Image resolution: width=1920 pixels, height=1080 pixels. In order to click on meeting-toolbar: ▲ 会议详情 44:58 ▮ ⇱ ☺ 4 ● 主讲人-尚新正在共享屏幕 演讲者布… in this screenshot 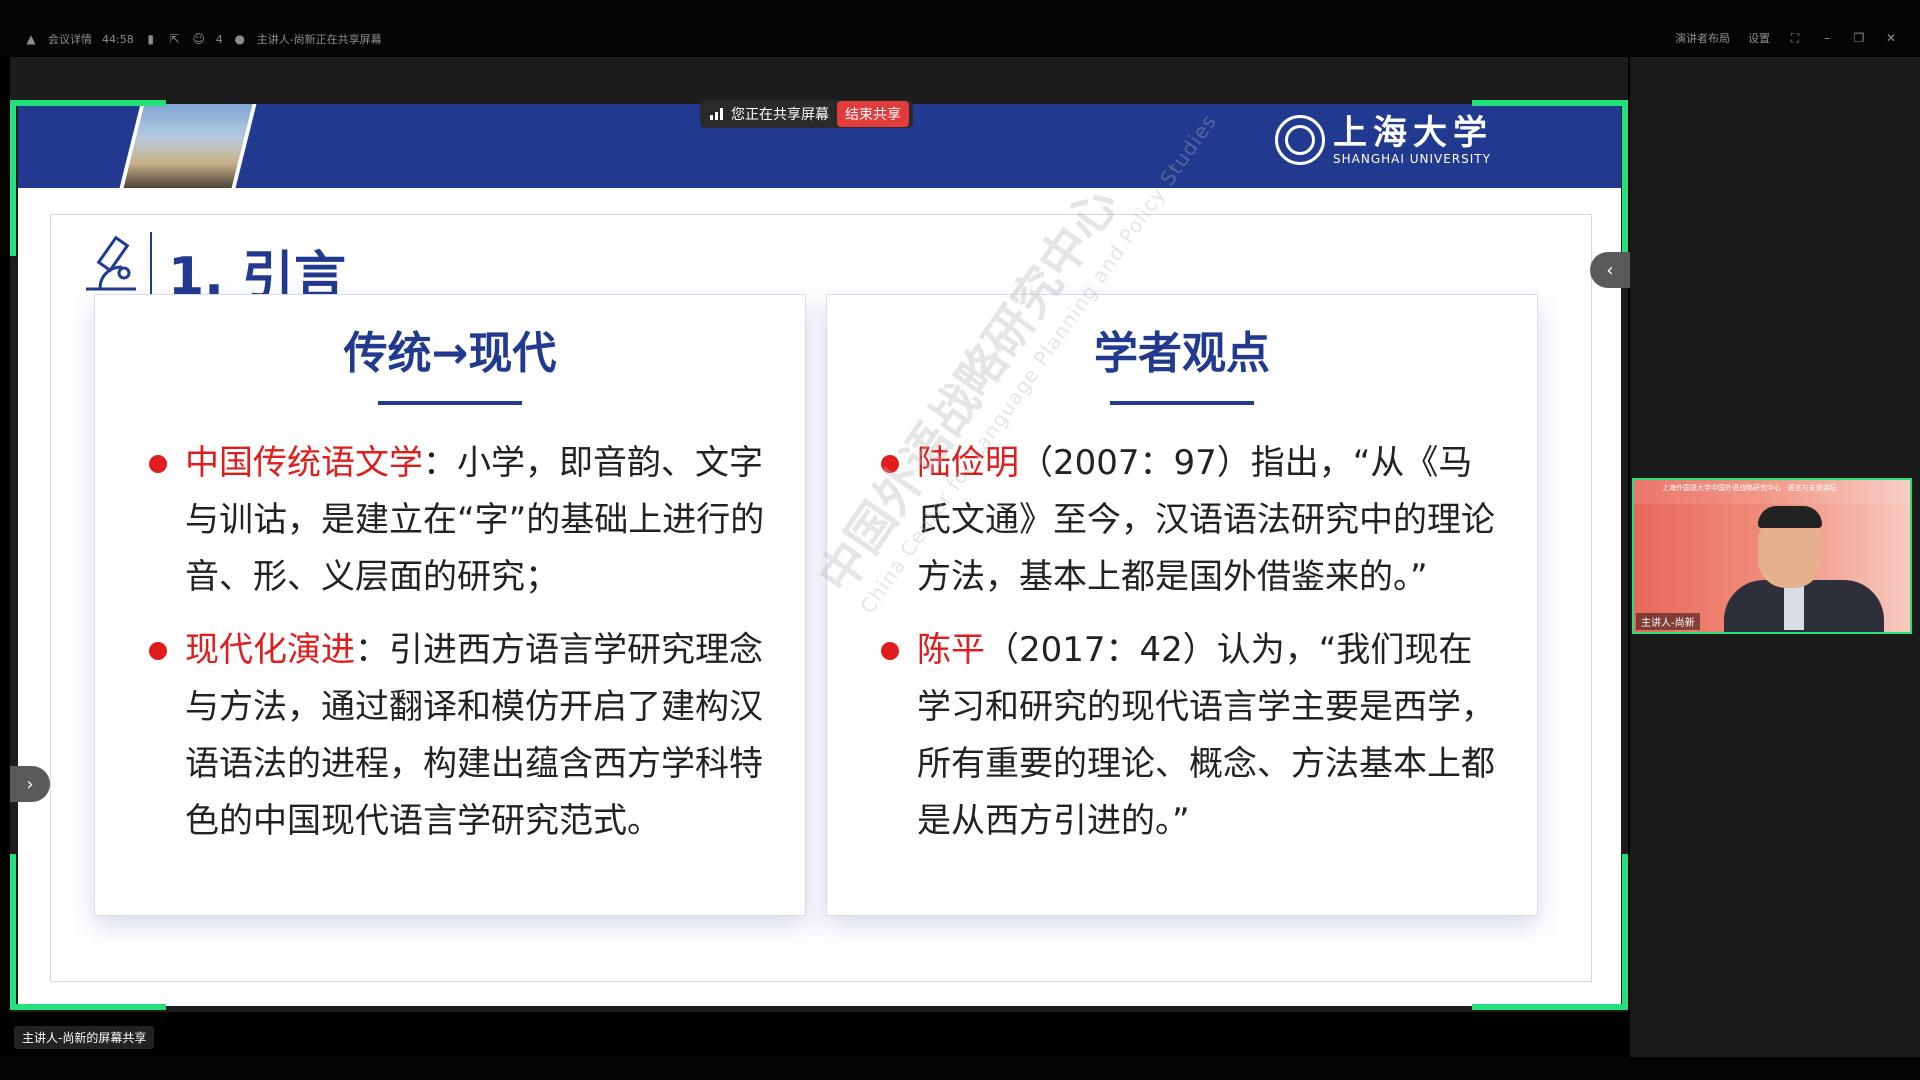, I will do `click(960, 28)`.